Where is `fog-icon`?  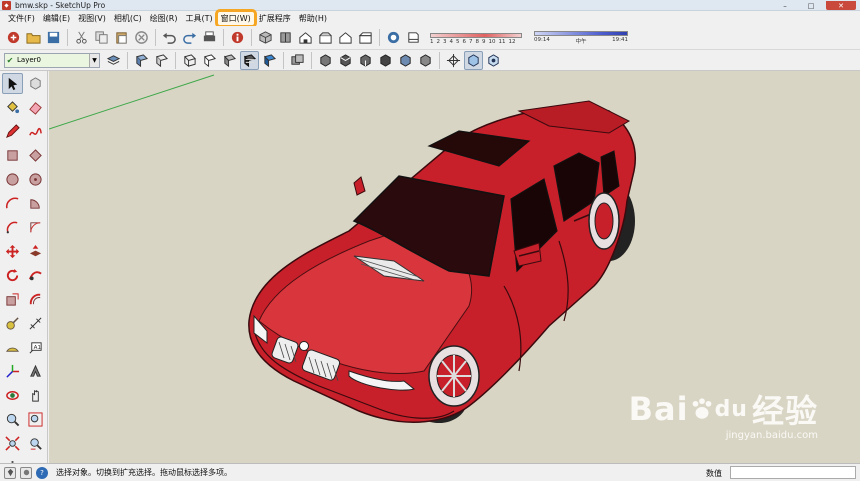 fog-icon is located at coordinates (413, 37).